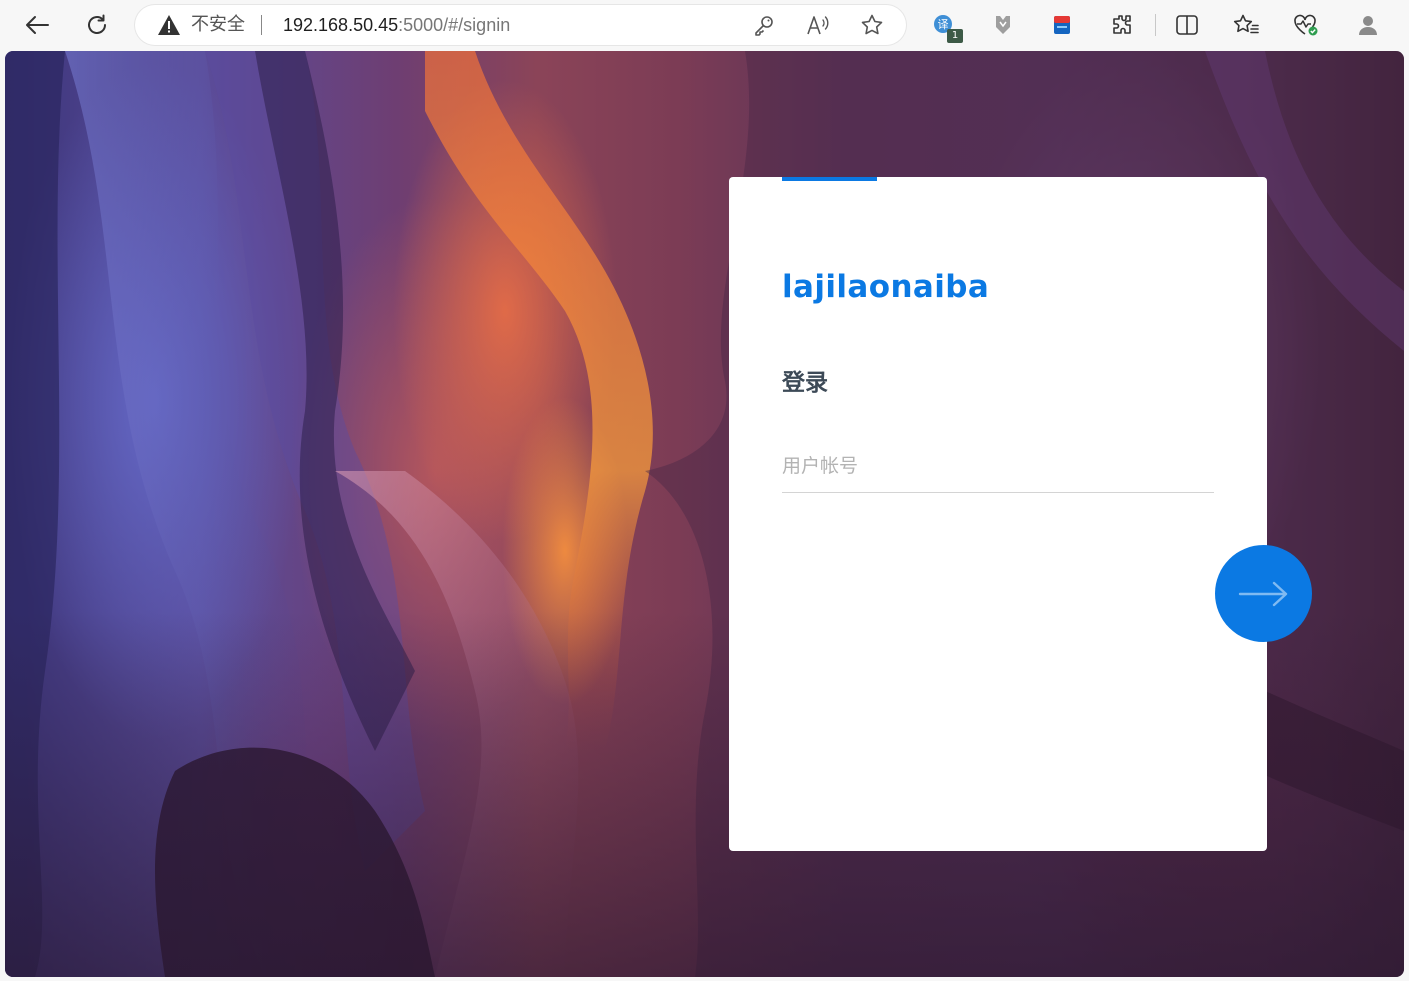 This screenshot has width=1409, height=981. What do you see at coordinates (1187, 25) in the screenshot?
I see `split-screen-icon` at bounding box center [1187, 25].